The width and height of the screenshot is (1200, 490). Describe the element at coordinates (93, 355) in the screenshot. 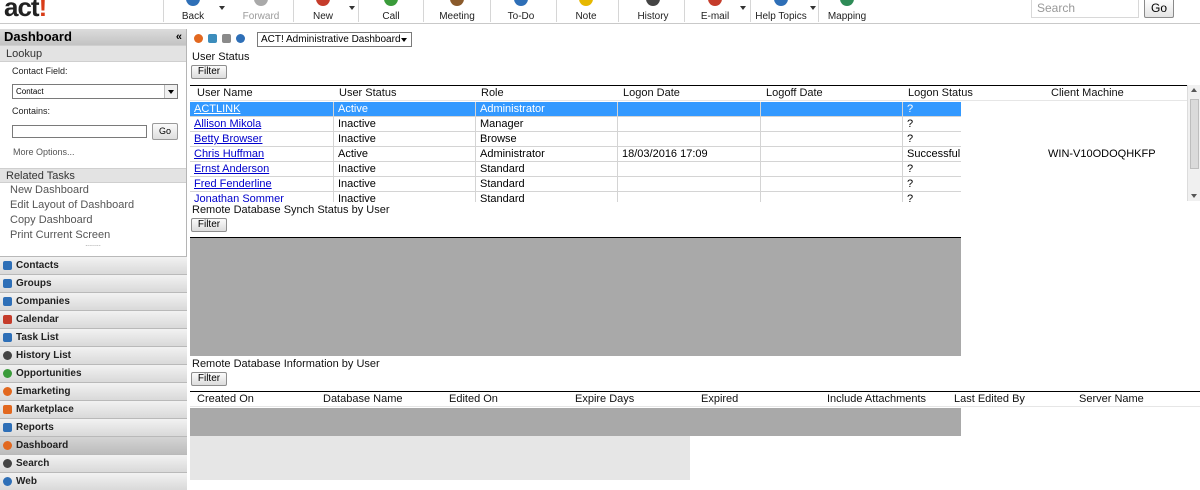

I see `nav-history-list: History List` at that location.